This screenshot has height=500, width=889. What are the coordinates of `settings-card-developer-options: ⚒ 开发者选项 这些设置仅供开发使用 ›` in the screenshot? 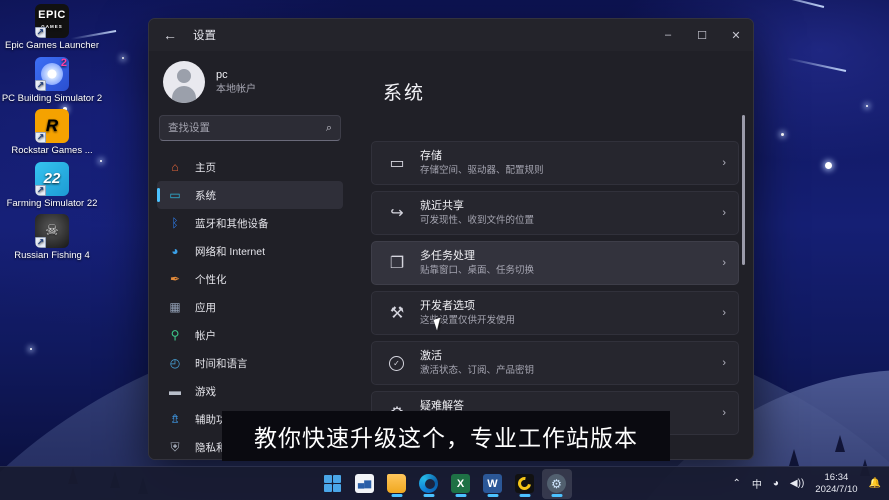 It's located at (555, 313).